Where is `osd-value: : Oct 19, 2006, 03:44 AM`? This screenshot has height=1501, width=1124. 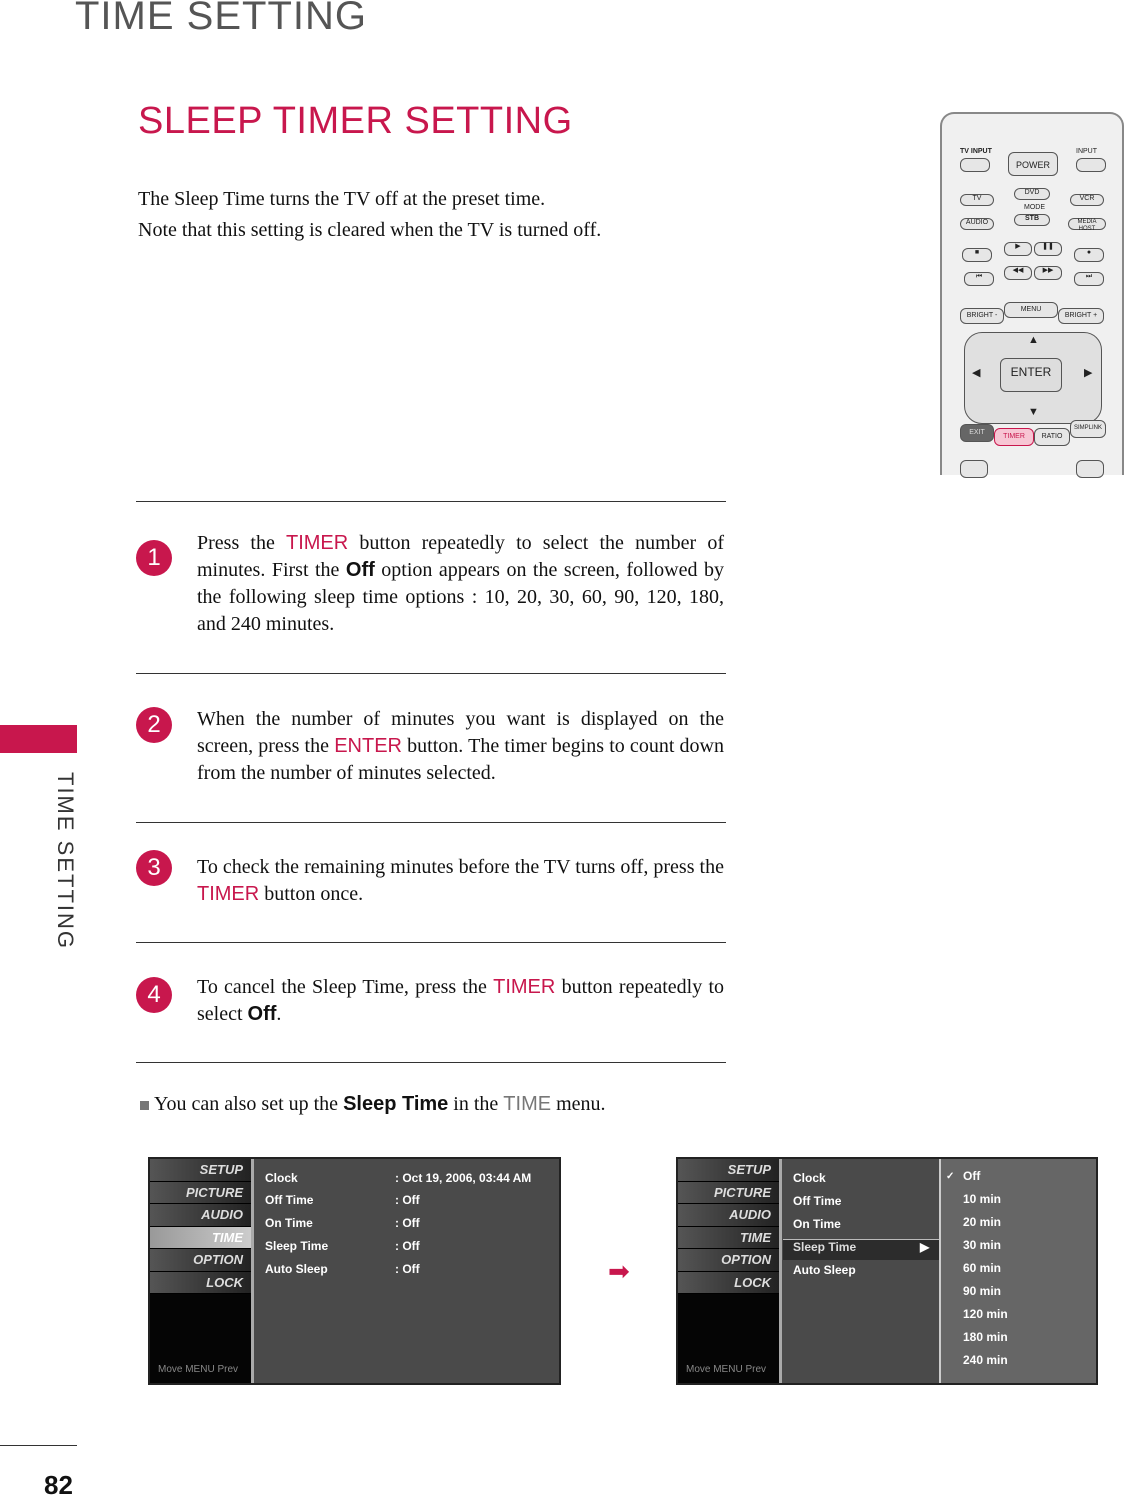
osd-value: : Oct 19, 2006, 03:44 AM is located at coordinates (463, 1178).